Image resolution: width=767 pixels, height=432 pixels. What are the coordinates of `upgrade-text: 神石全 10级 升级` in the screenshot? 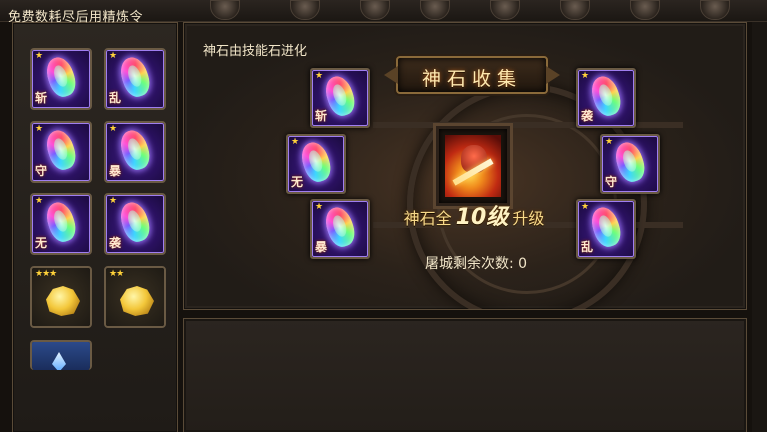 It's located at (474, 215).